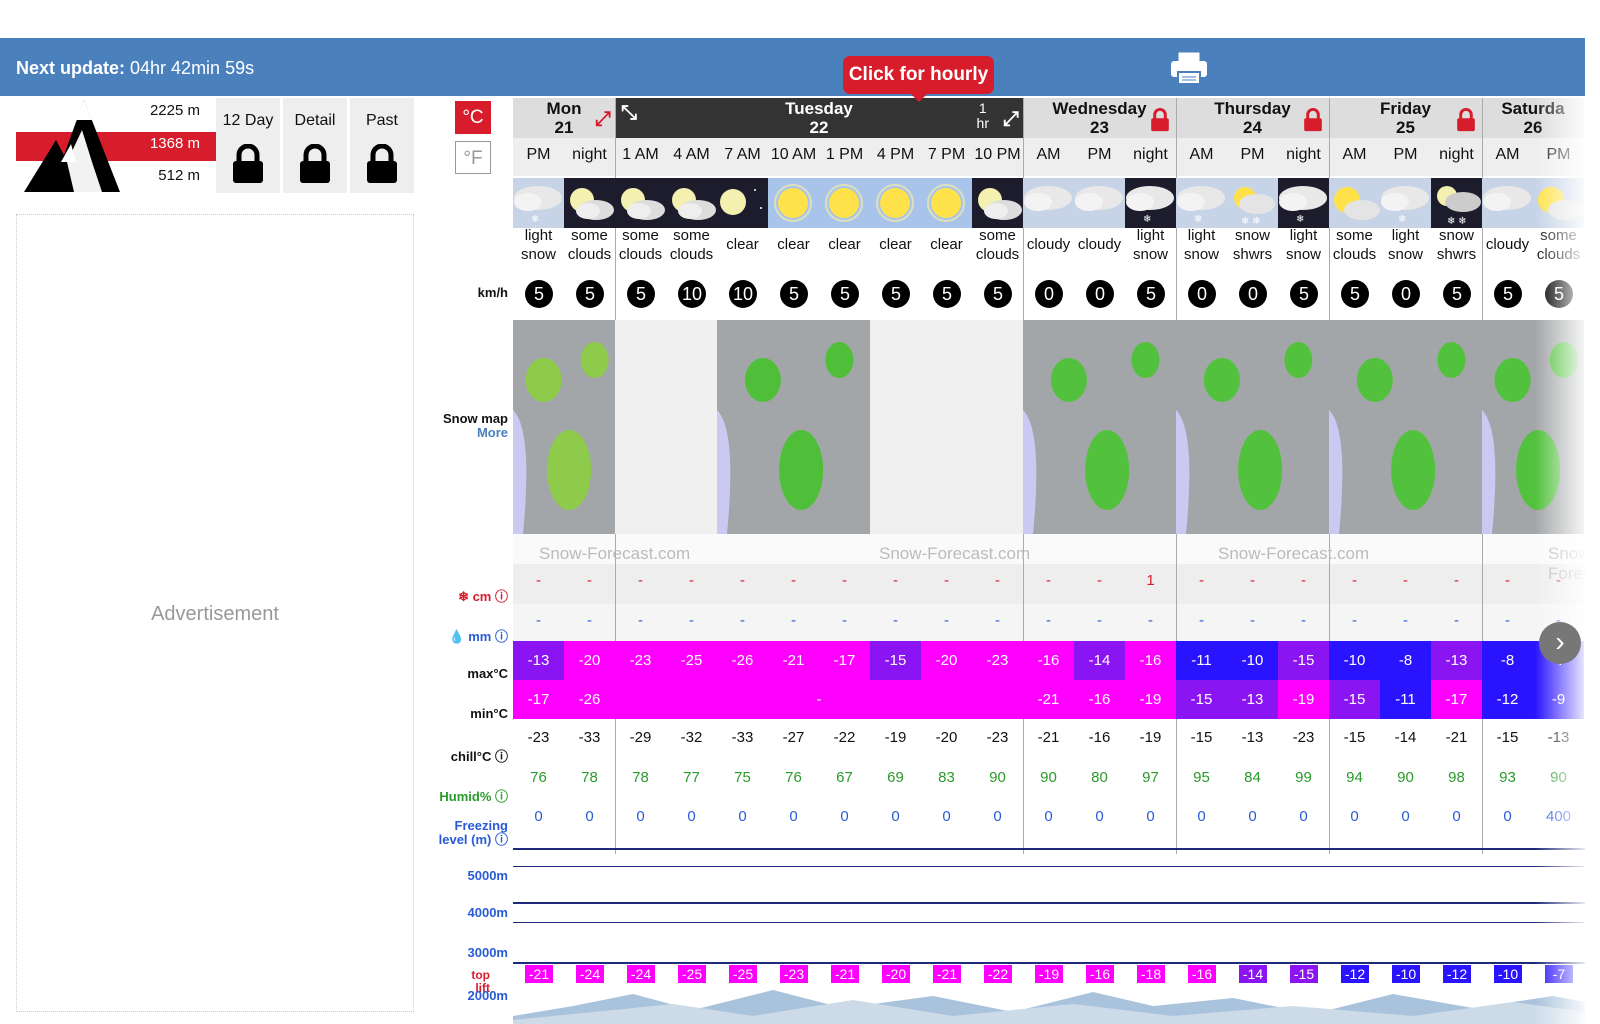 The image size is (1600, 1024). Describe the element at coordinates (589, 699) in the screenshot. I see `min-temp-cell: -26` at that location.